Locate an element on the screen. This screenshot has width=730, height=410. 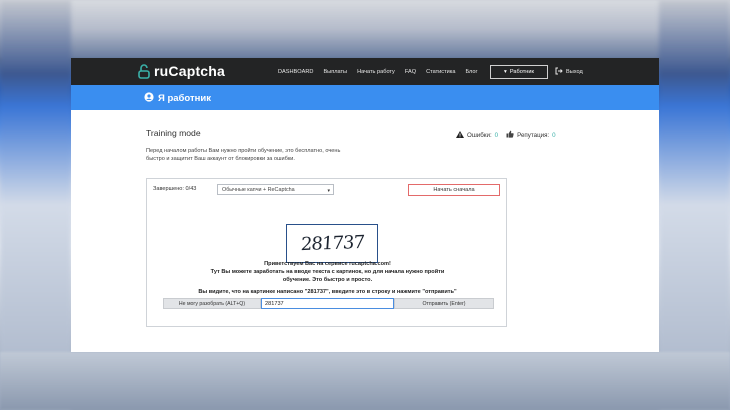
worker-dropdown-button: ▾ Работник is located at coordinates (519, 72).